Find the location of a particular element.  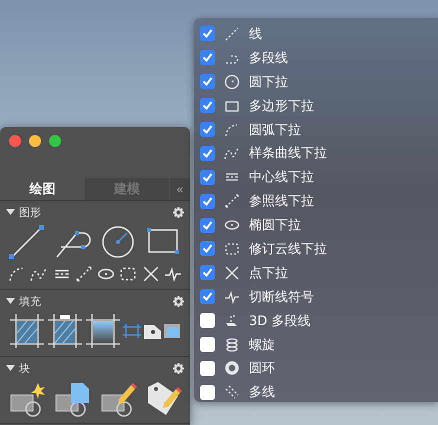

double-line-icon is located at coordinates (232, 392).